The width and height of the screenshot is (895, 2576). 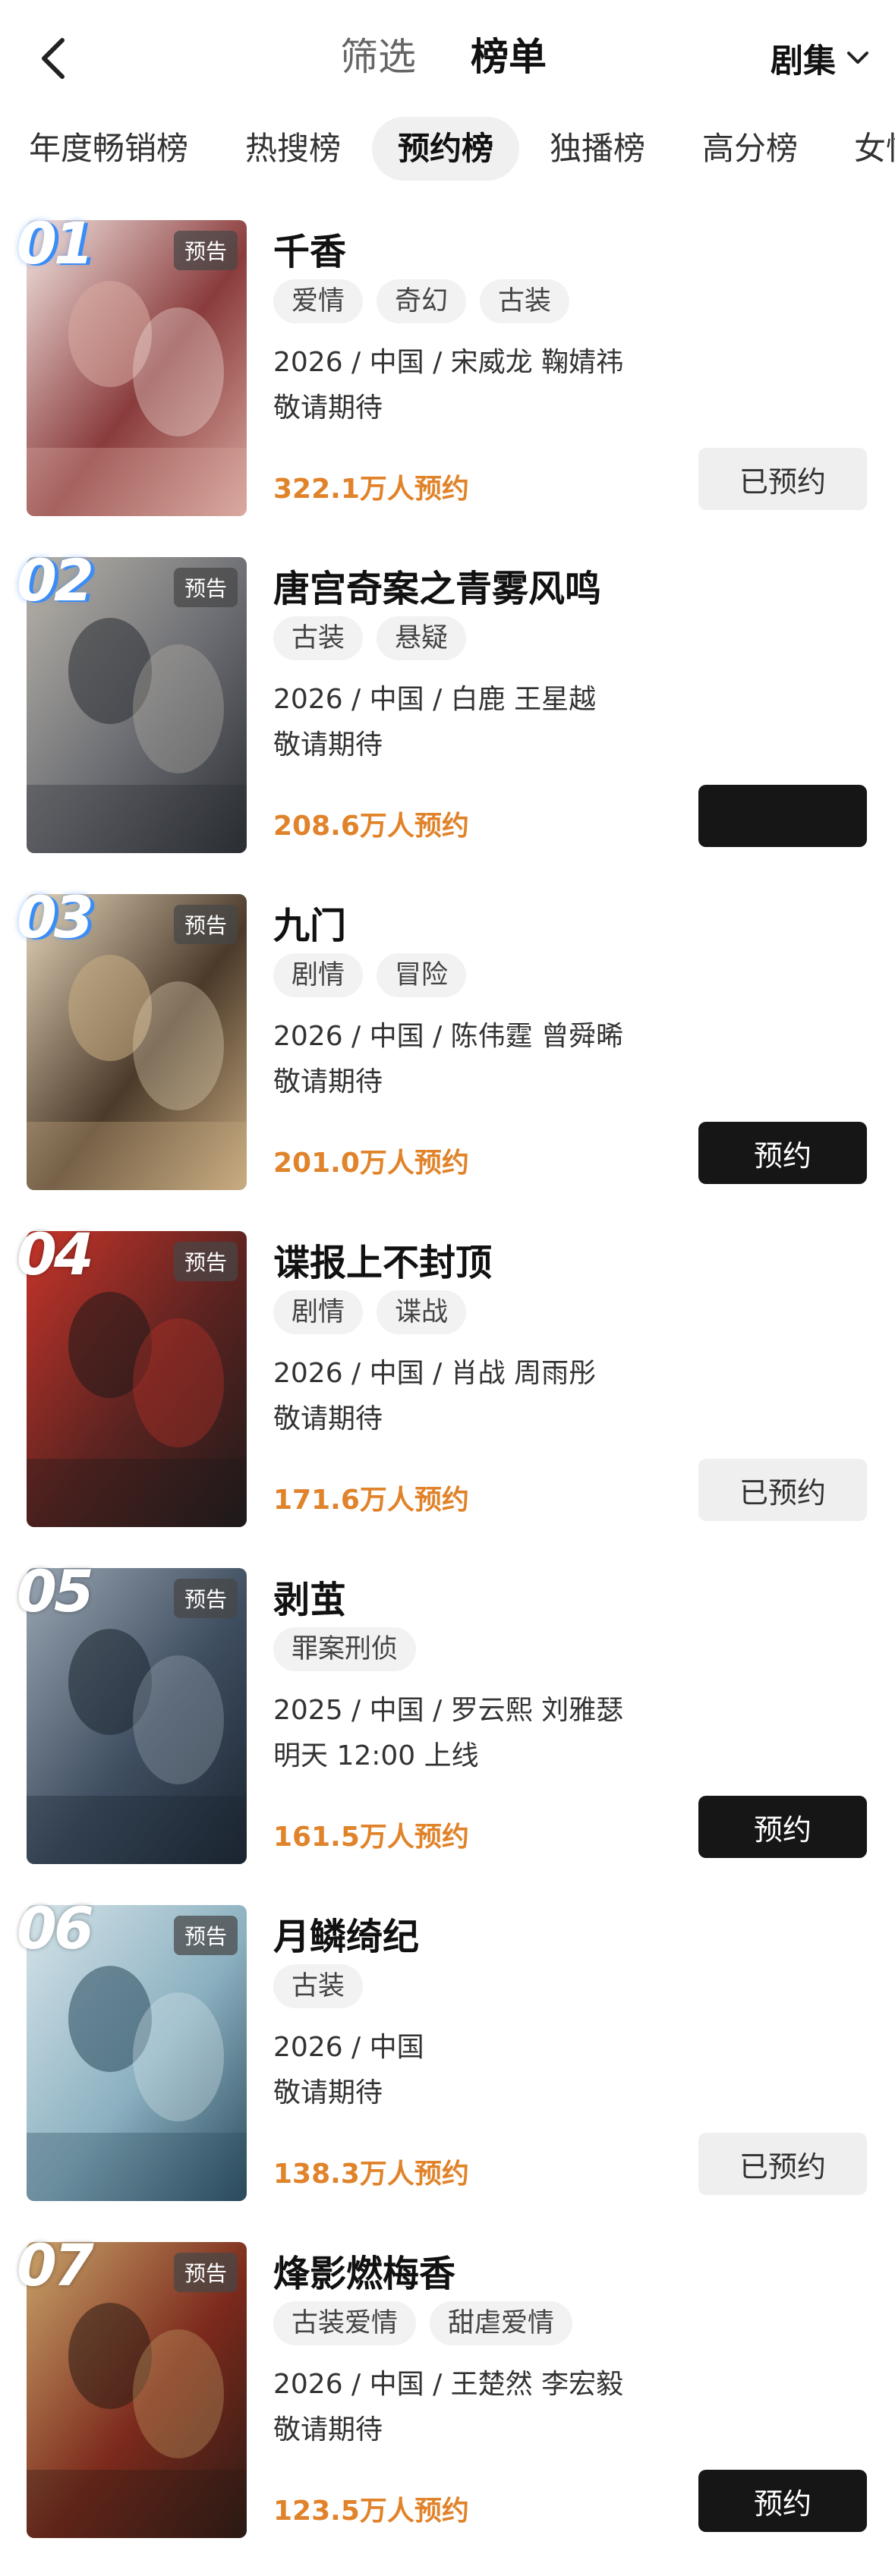 What do you see at coordinates (782, 816) in the screenshot?
I see `reserve-button` at bounding box center [782, 816].